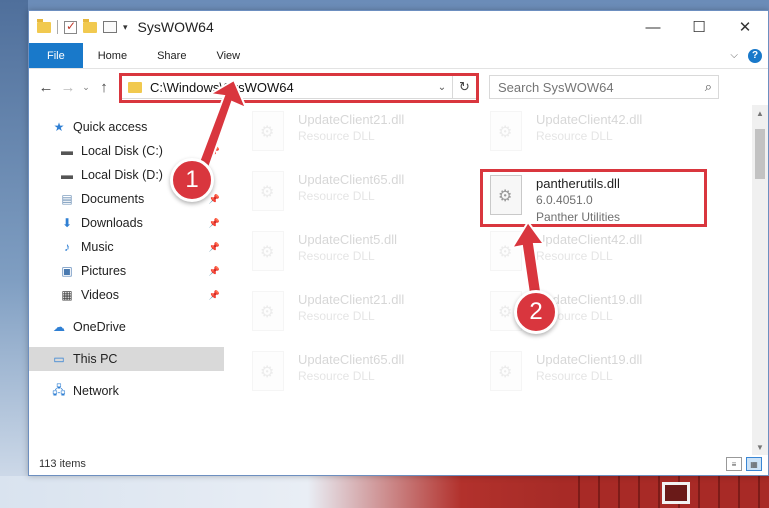  I want to click on file-name: UpdateClient19.dll, so click(589, 359).